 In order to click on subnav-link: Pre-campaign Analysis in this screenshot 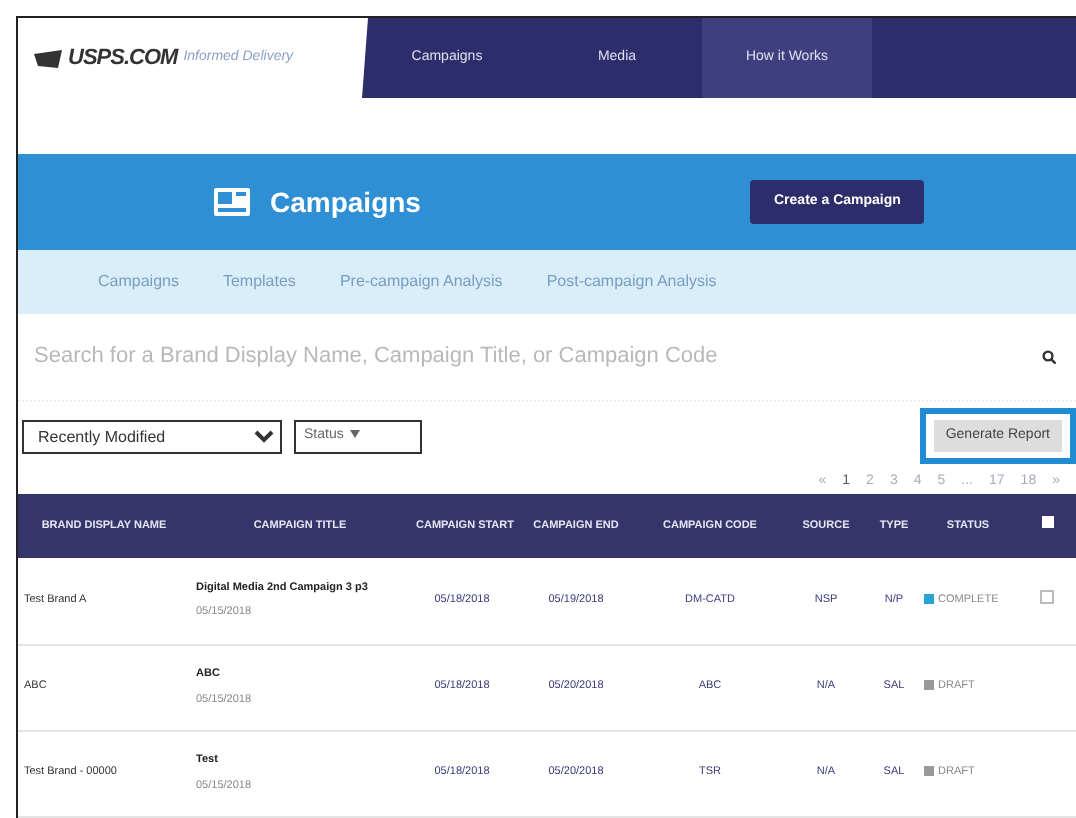, I will do `click(421, 282)`.